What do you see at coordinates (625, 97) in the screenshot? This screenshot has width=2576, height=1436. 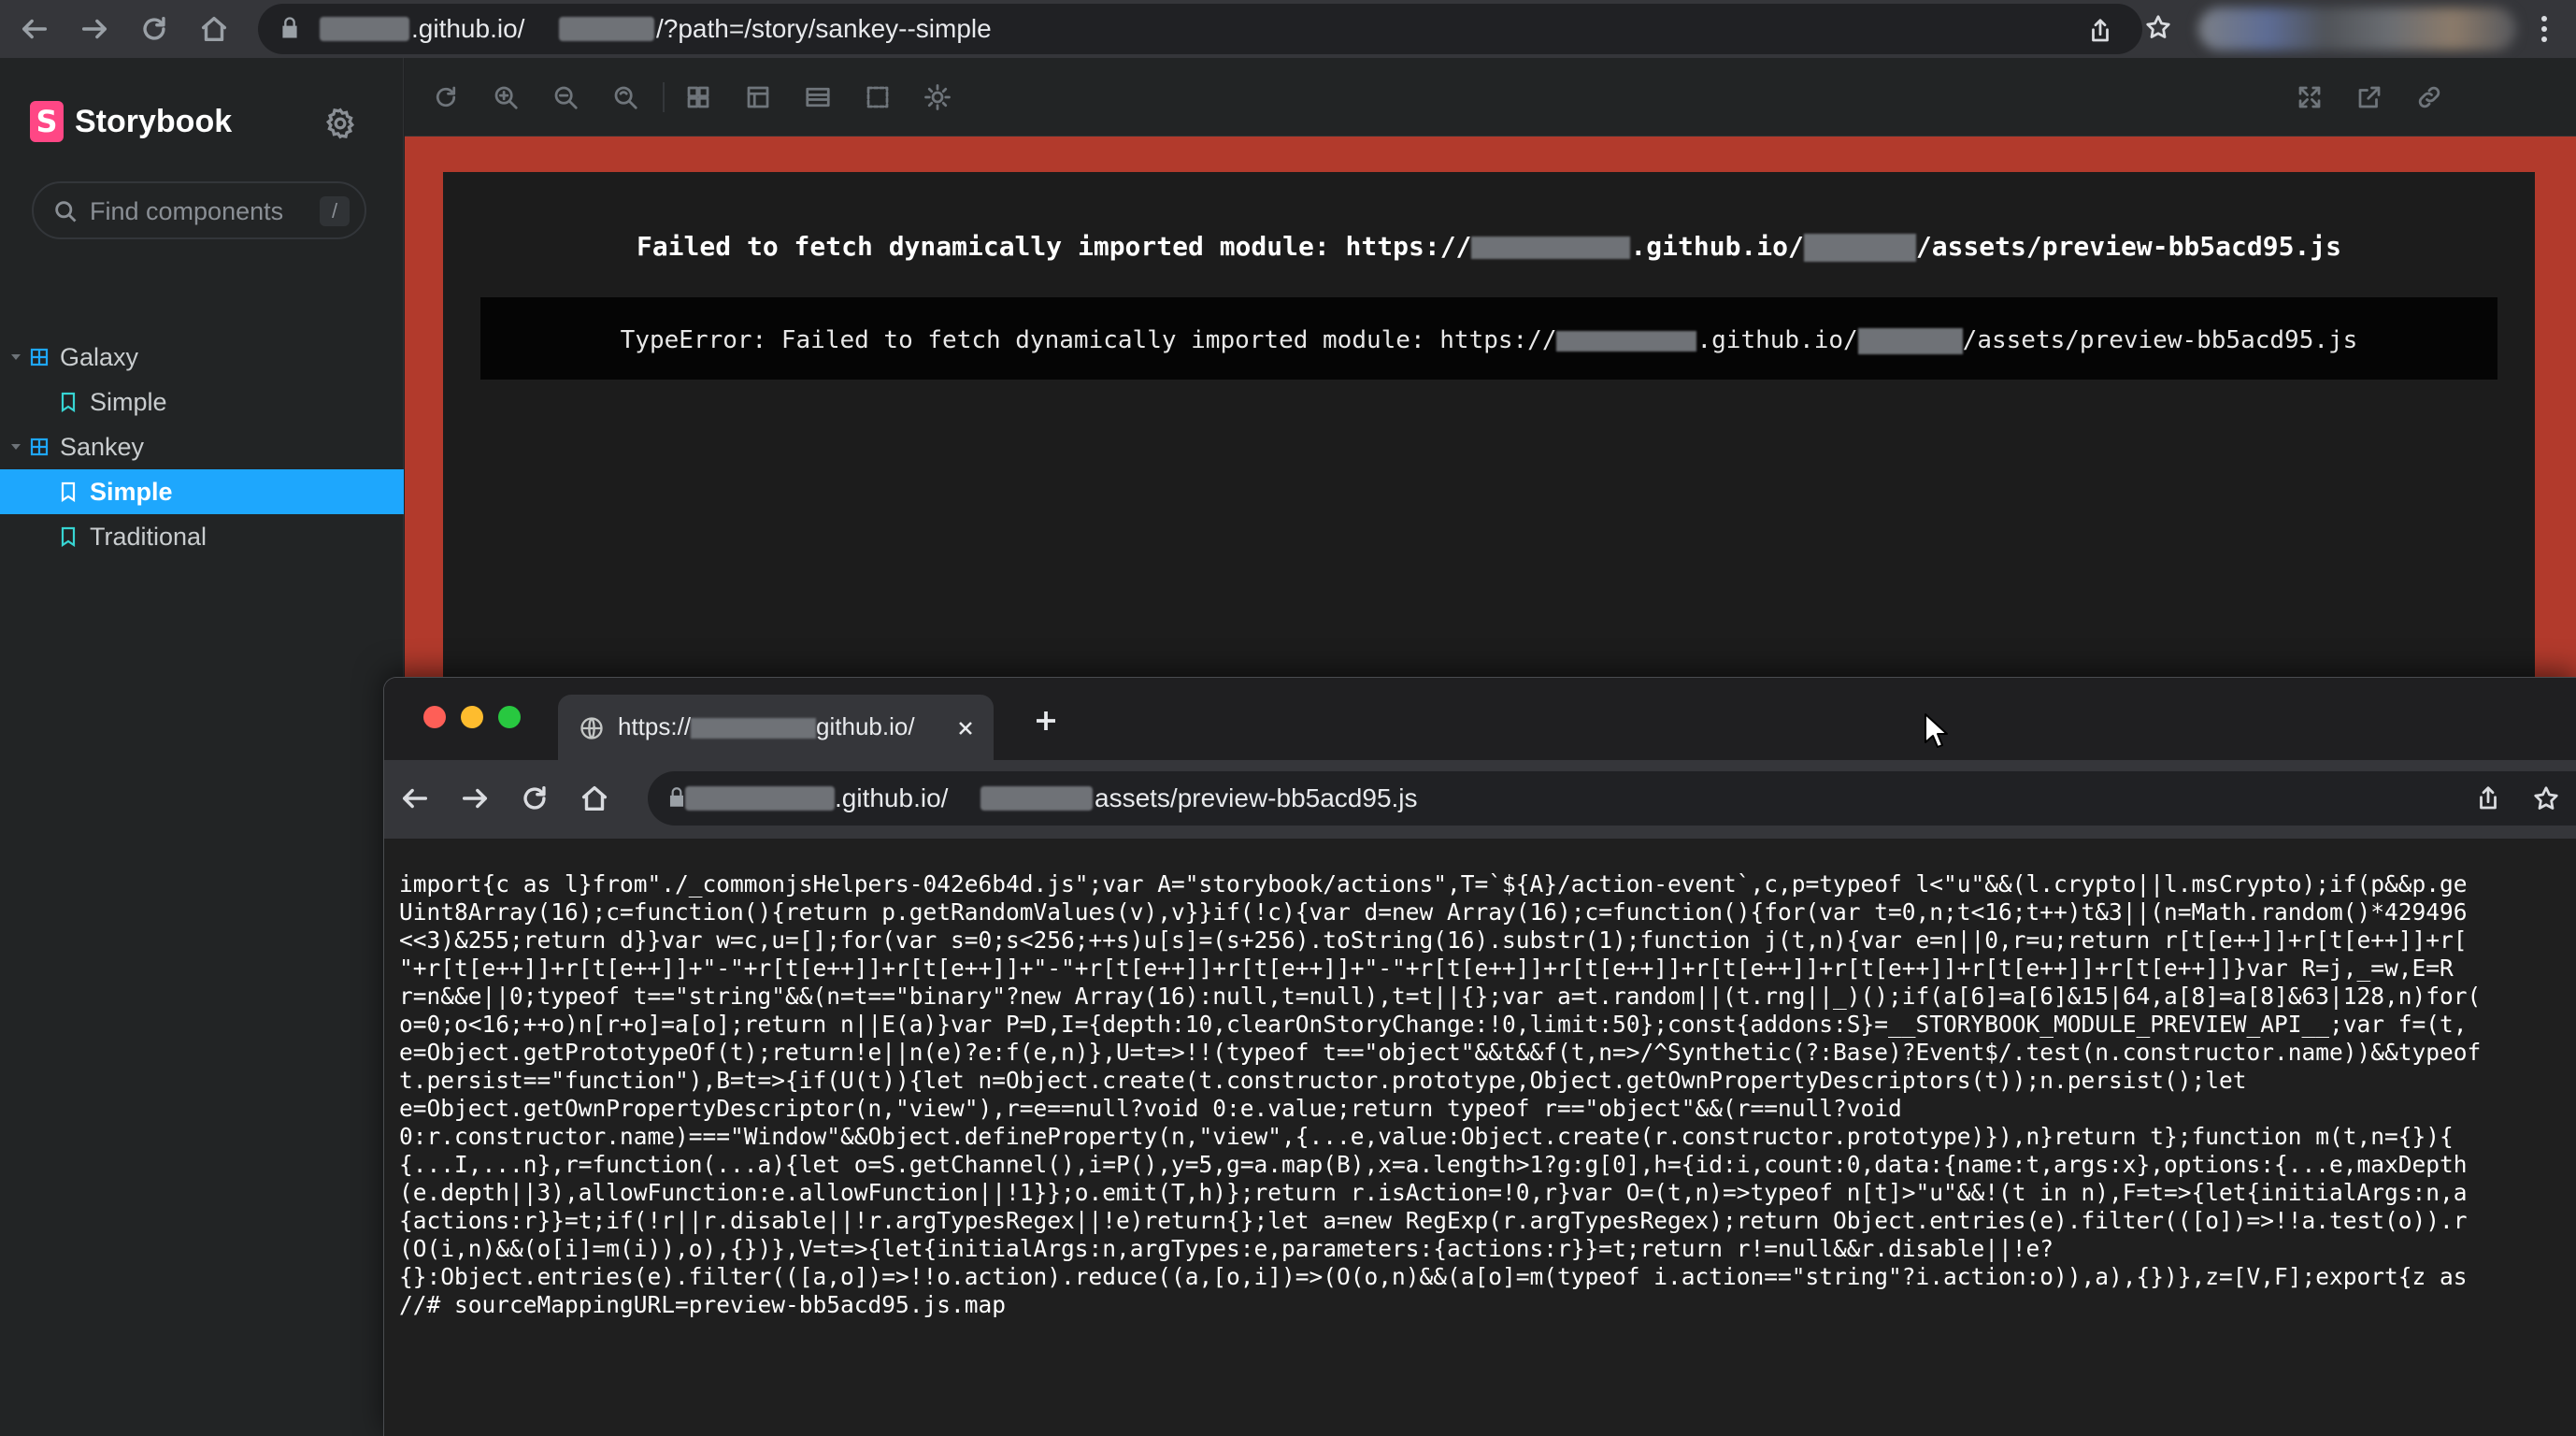 I see `zoom-reset-icon` at bounding box center [625, 97].